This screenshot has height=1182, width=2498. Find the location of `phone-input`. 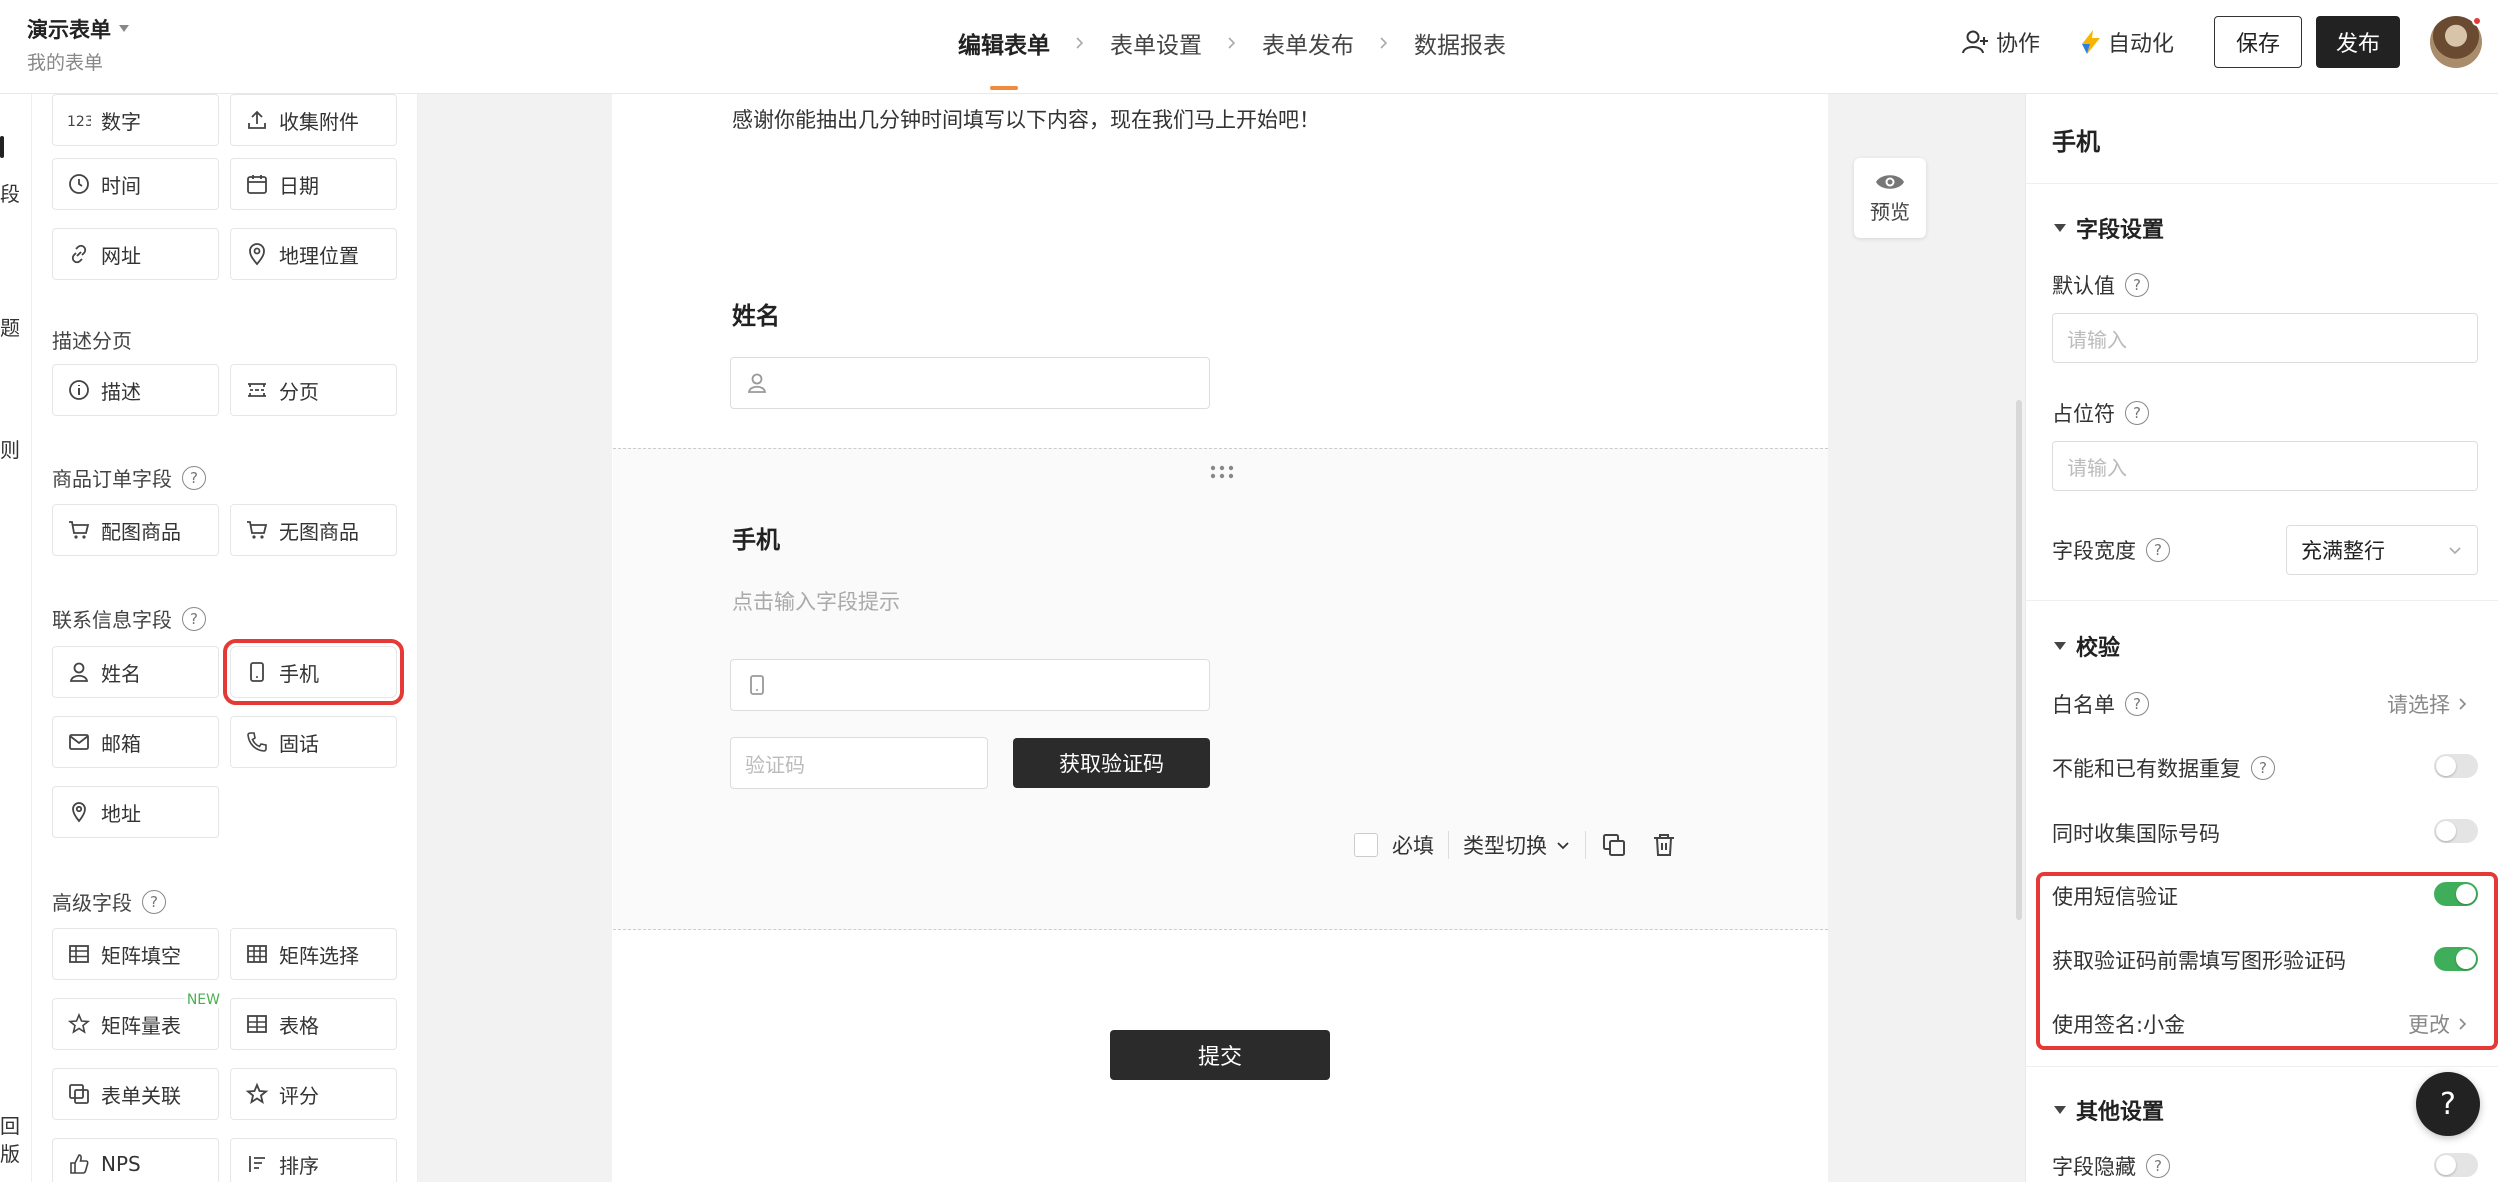

phone-input is located at coordinates (970, 685).